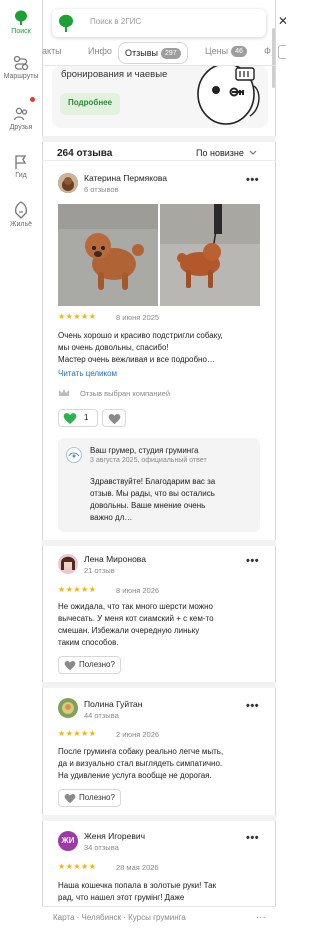 The width and height of the screenshot is (320, 929). Describe the element at coordinates (21, 127) in the screenshot. I see `nav-item-label: Друзья` at that location.